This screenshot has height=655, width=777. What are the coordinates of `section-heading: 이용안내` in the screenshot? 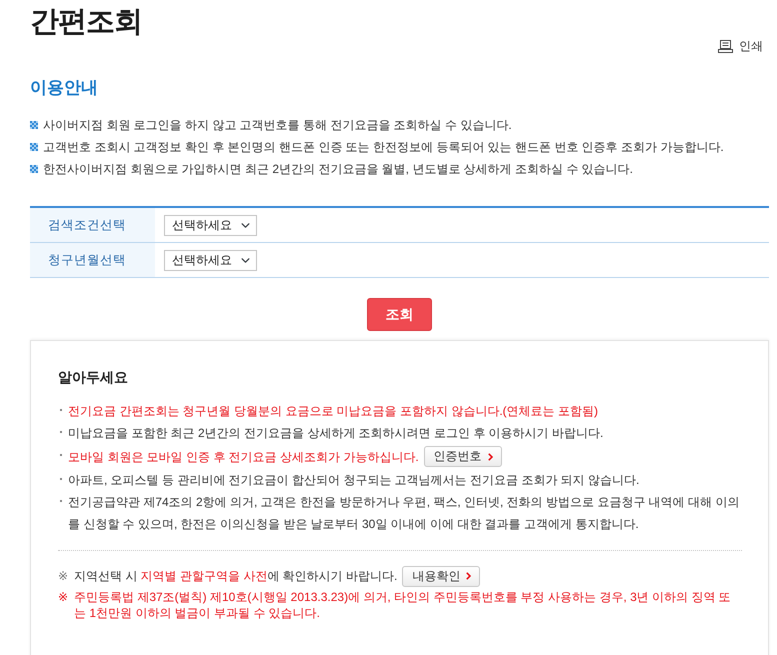 It's located at (64, 88).